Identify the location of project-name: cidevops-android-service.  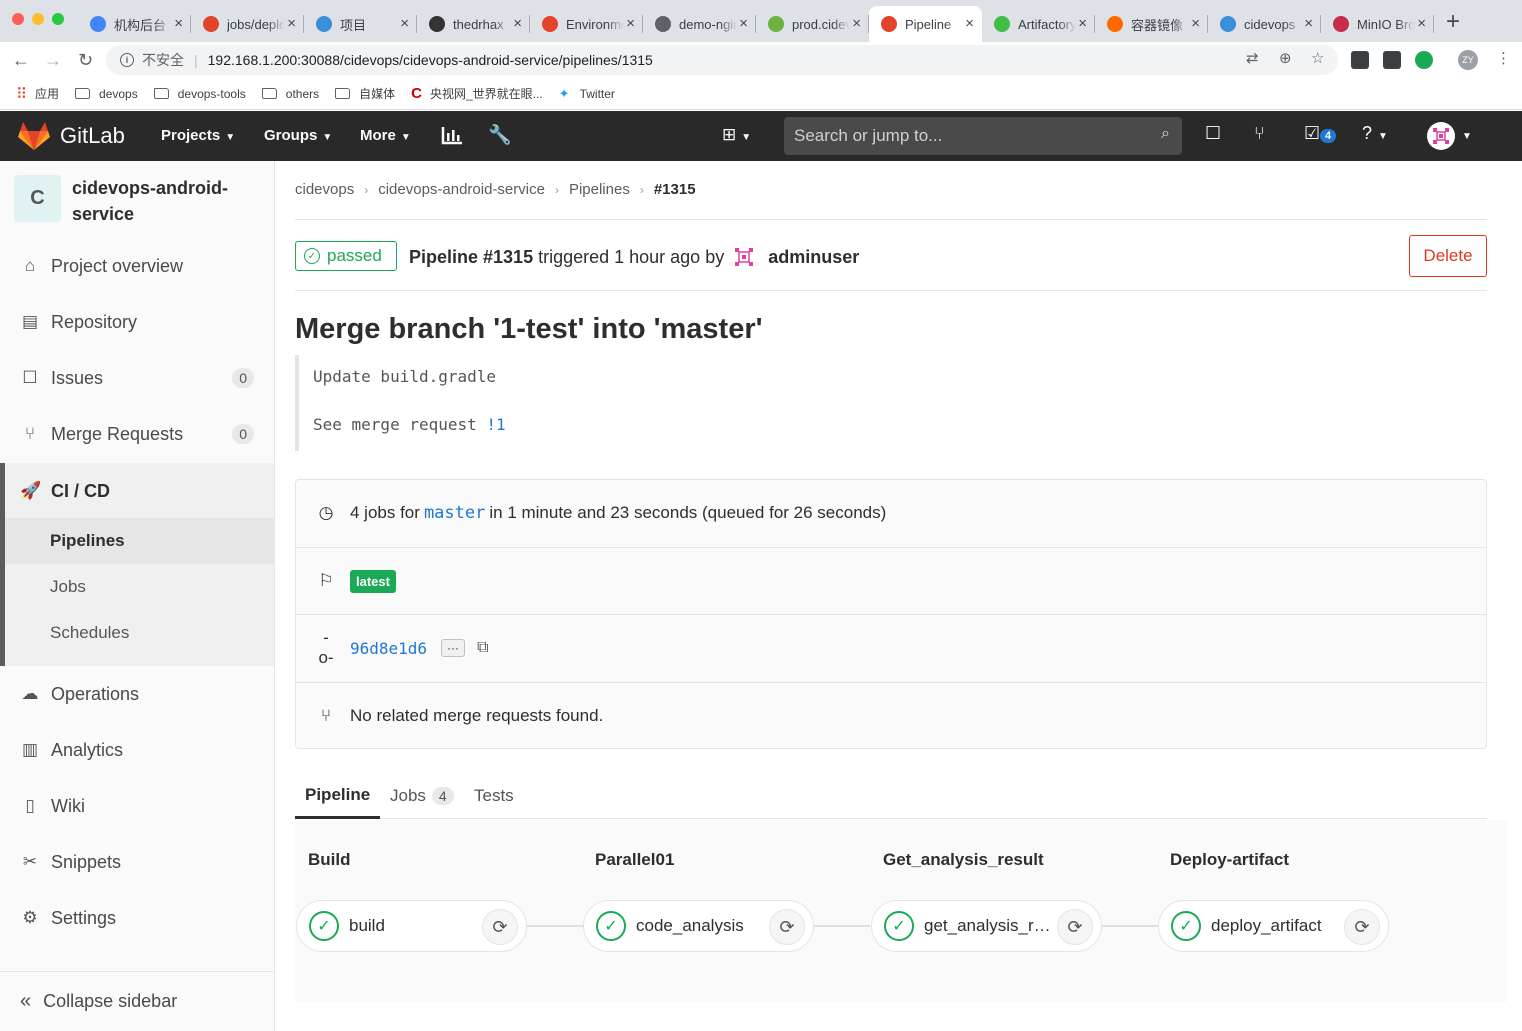
(167, 201).